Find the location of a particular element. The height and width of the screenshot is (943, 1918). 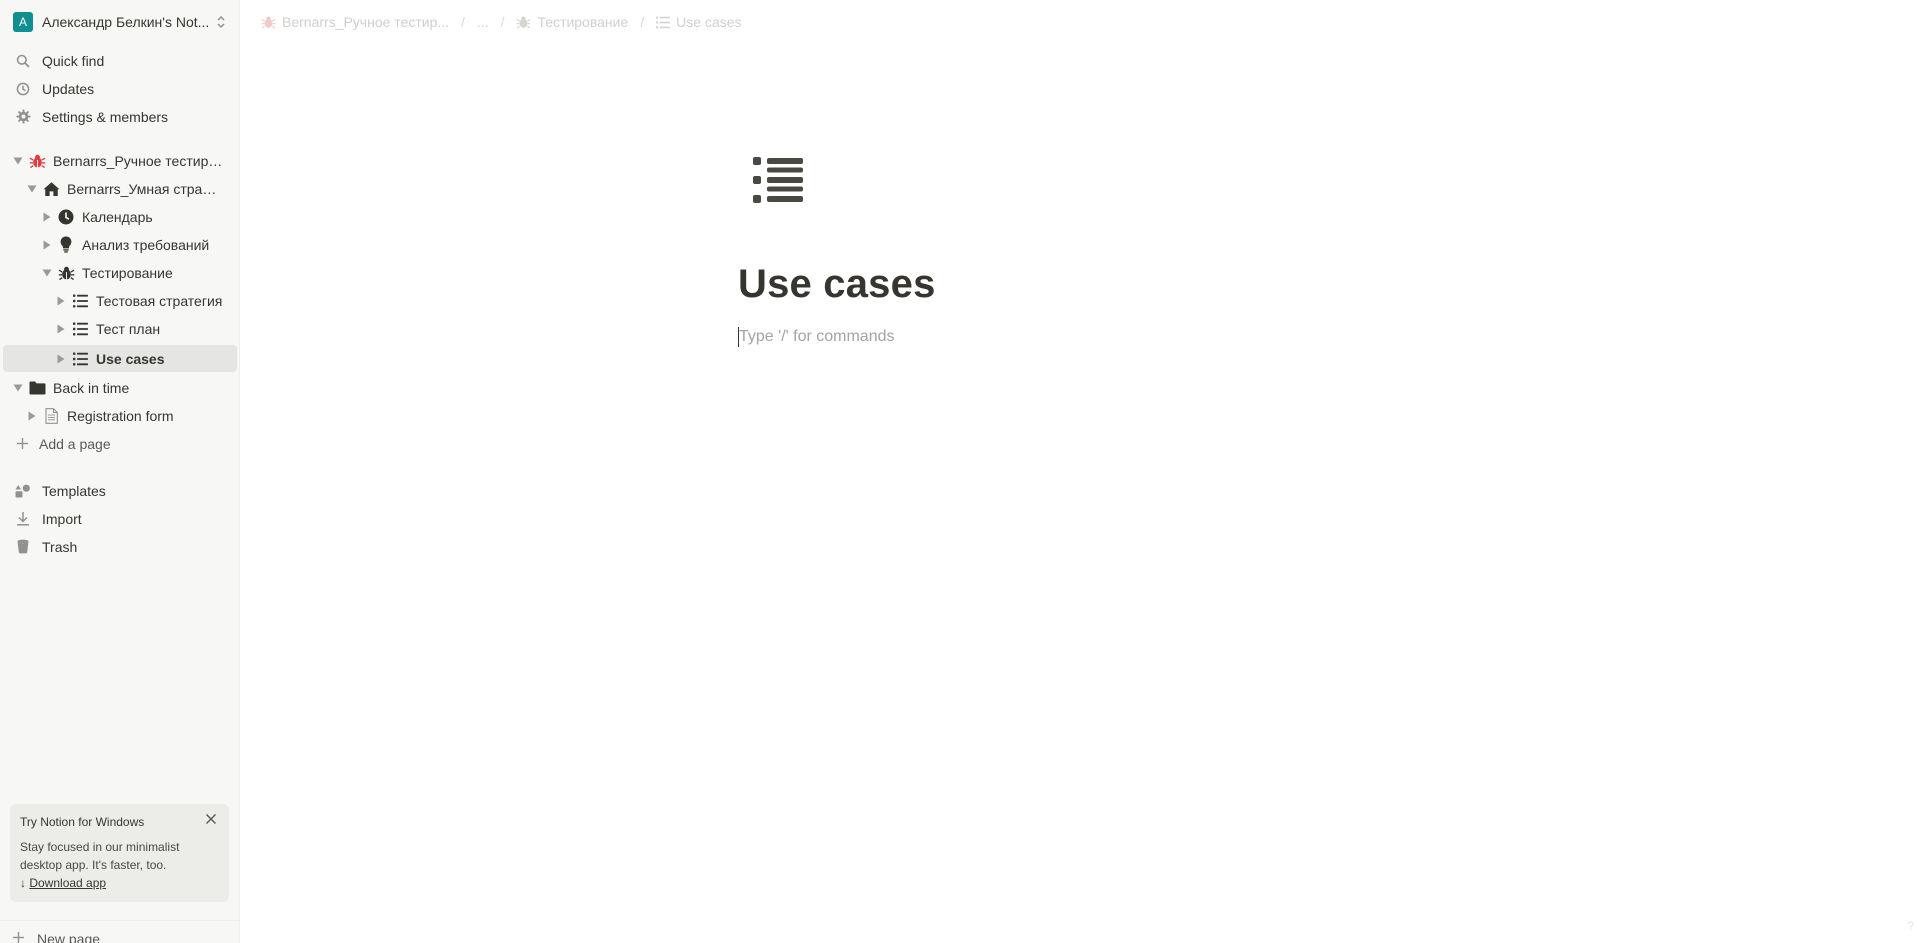

sidebar-item-label: Тестовая стратегия is located at coordinates (159, 300).